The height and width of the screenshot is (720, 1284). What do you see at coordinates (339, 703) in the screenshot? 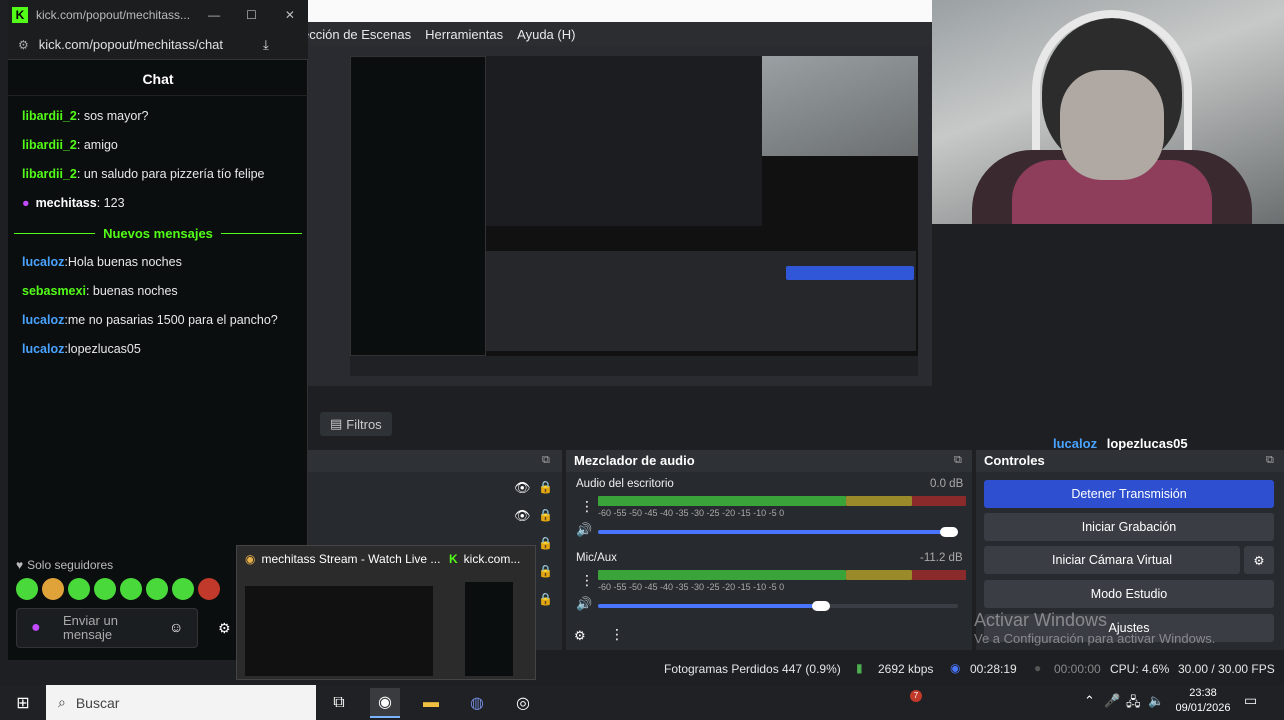
I see `task-view-icon: ⧉` at bounding box center [339, 703].